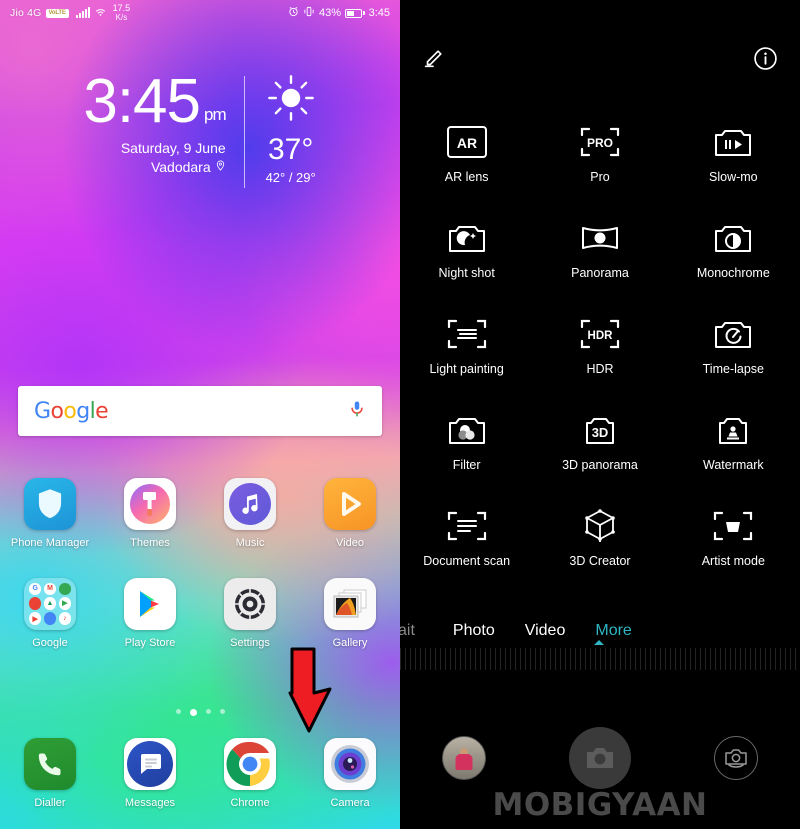  What do you see at coordinates (466, 540) in the screenshot?
I see `camera-mode-document-scan: Document scan` at bounding box center [466, 540].